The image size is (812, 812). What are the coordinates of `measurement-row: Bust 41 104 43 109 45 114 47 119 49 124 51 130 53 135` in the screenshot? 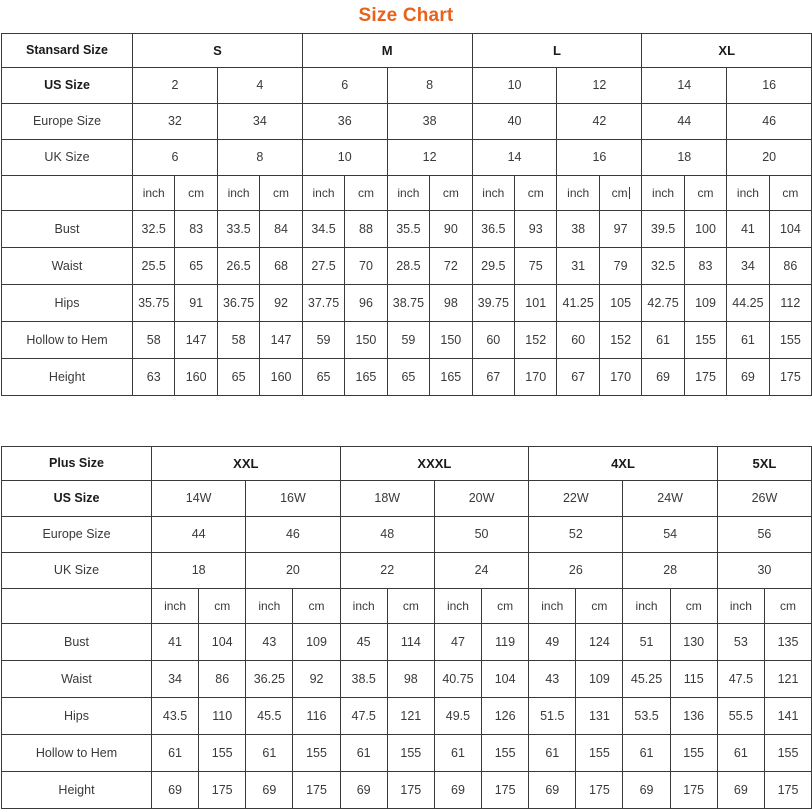 It's located at (406, 641).